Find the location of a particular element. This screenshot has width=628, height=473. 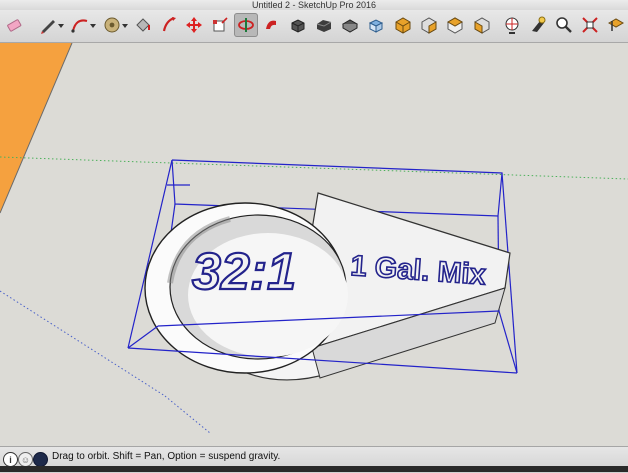

geo-location-icon is located at coordinates (40, 459).